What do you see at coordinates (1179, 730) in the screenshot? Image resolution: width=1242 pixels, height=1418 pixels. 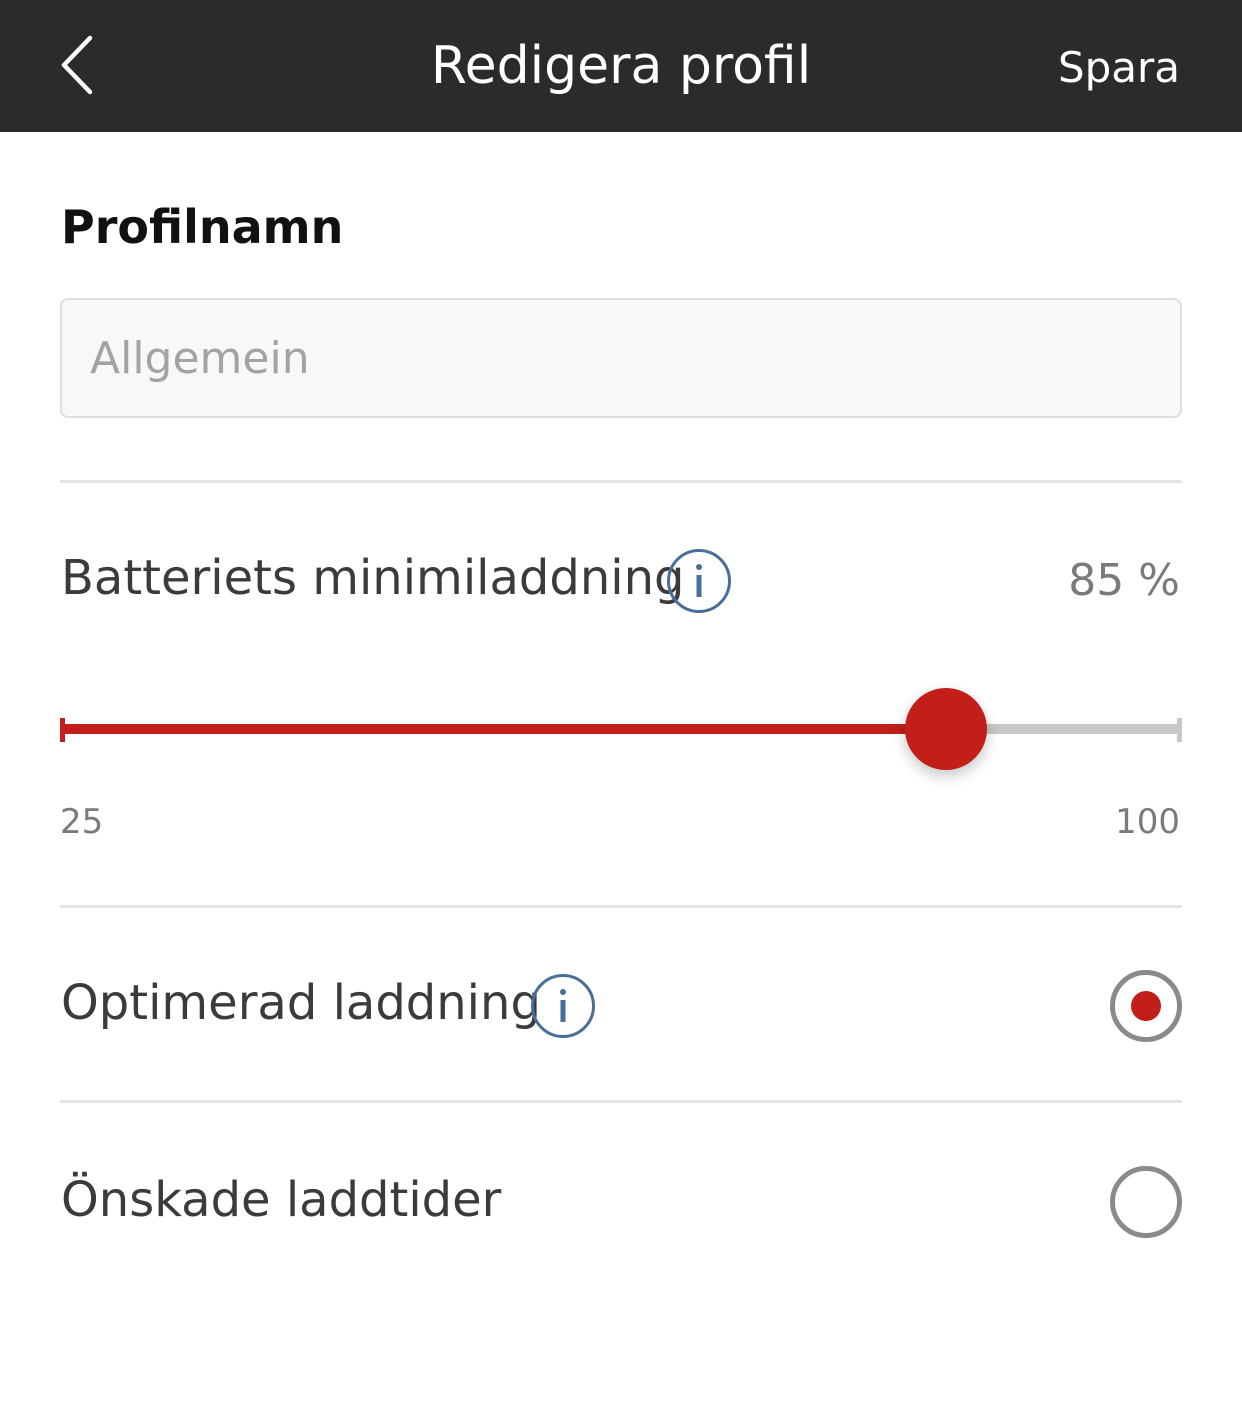 I see `slider-end-tick` at bounding box center [1179, 730].